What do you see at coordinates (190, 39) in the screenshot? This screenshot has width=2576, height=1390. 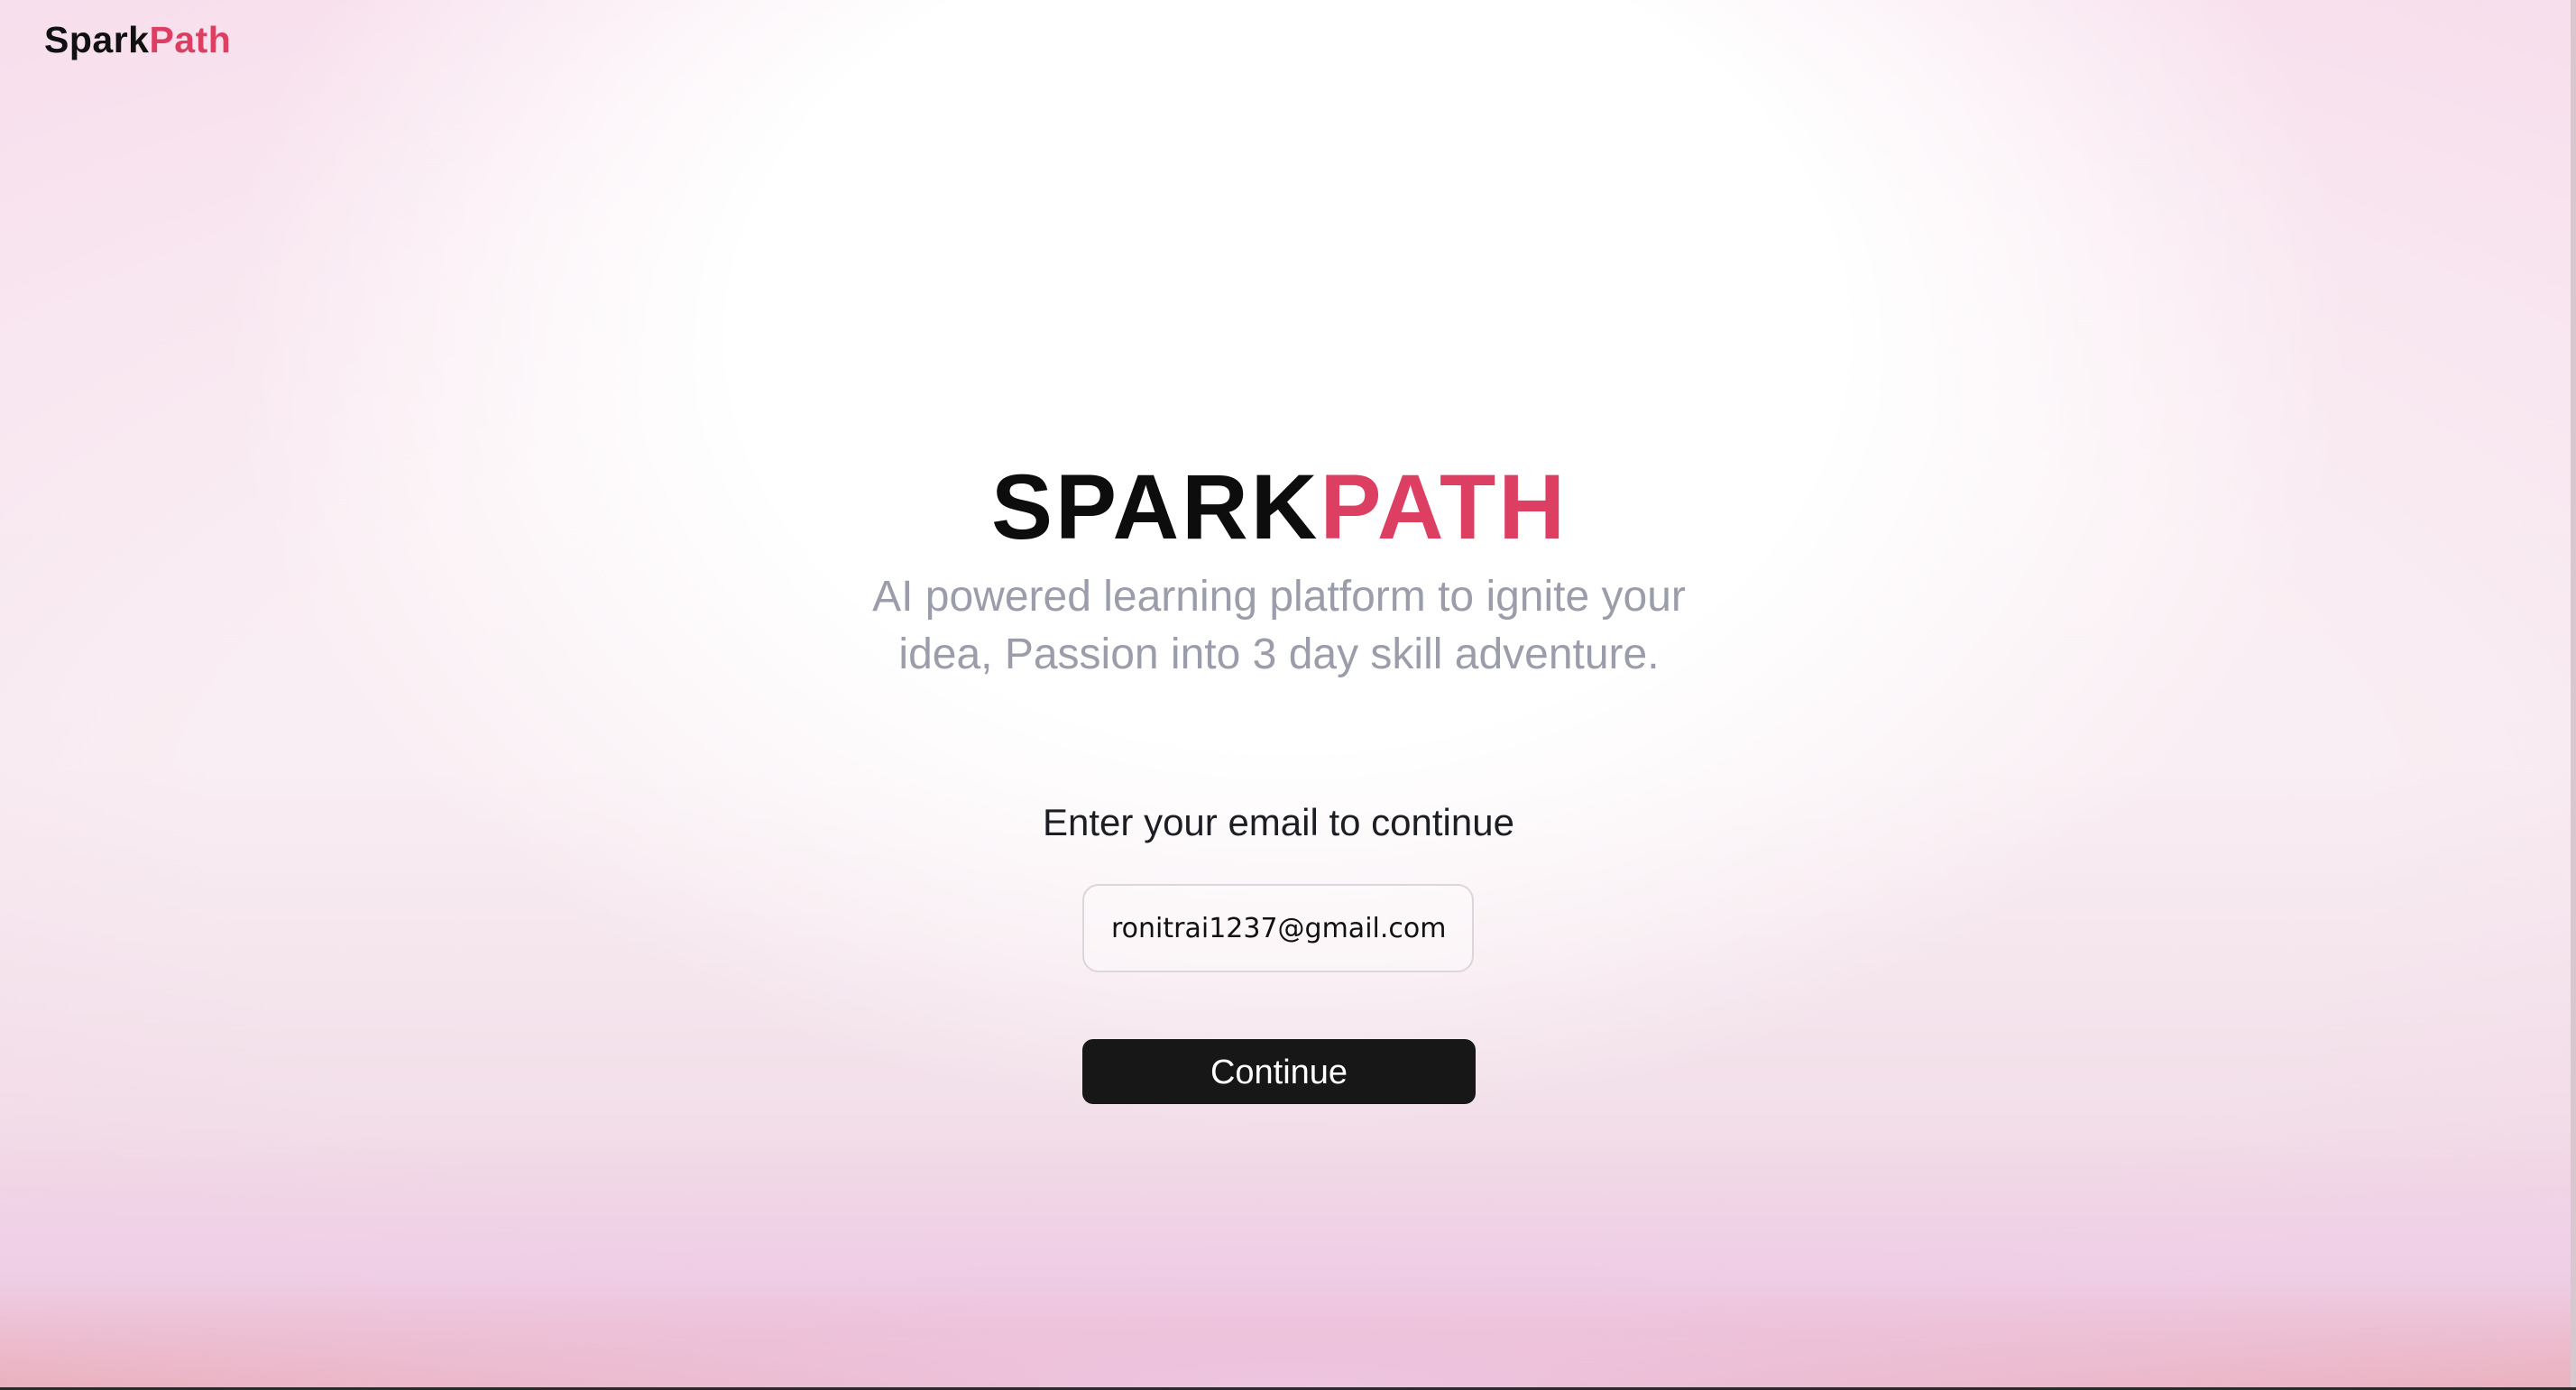 I see `header-logo-path: Path` at bounding box center [190, 39].